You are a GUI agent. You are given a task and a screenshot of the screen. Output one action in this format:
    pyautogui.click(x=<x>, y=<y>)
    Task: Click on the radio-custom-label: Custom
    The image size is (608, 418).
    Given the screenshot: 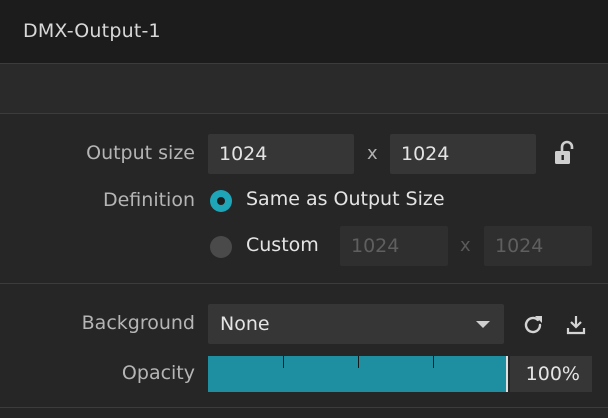 What is the action you would take?
    pyautogui.click(x=282, y=245)
    